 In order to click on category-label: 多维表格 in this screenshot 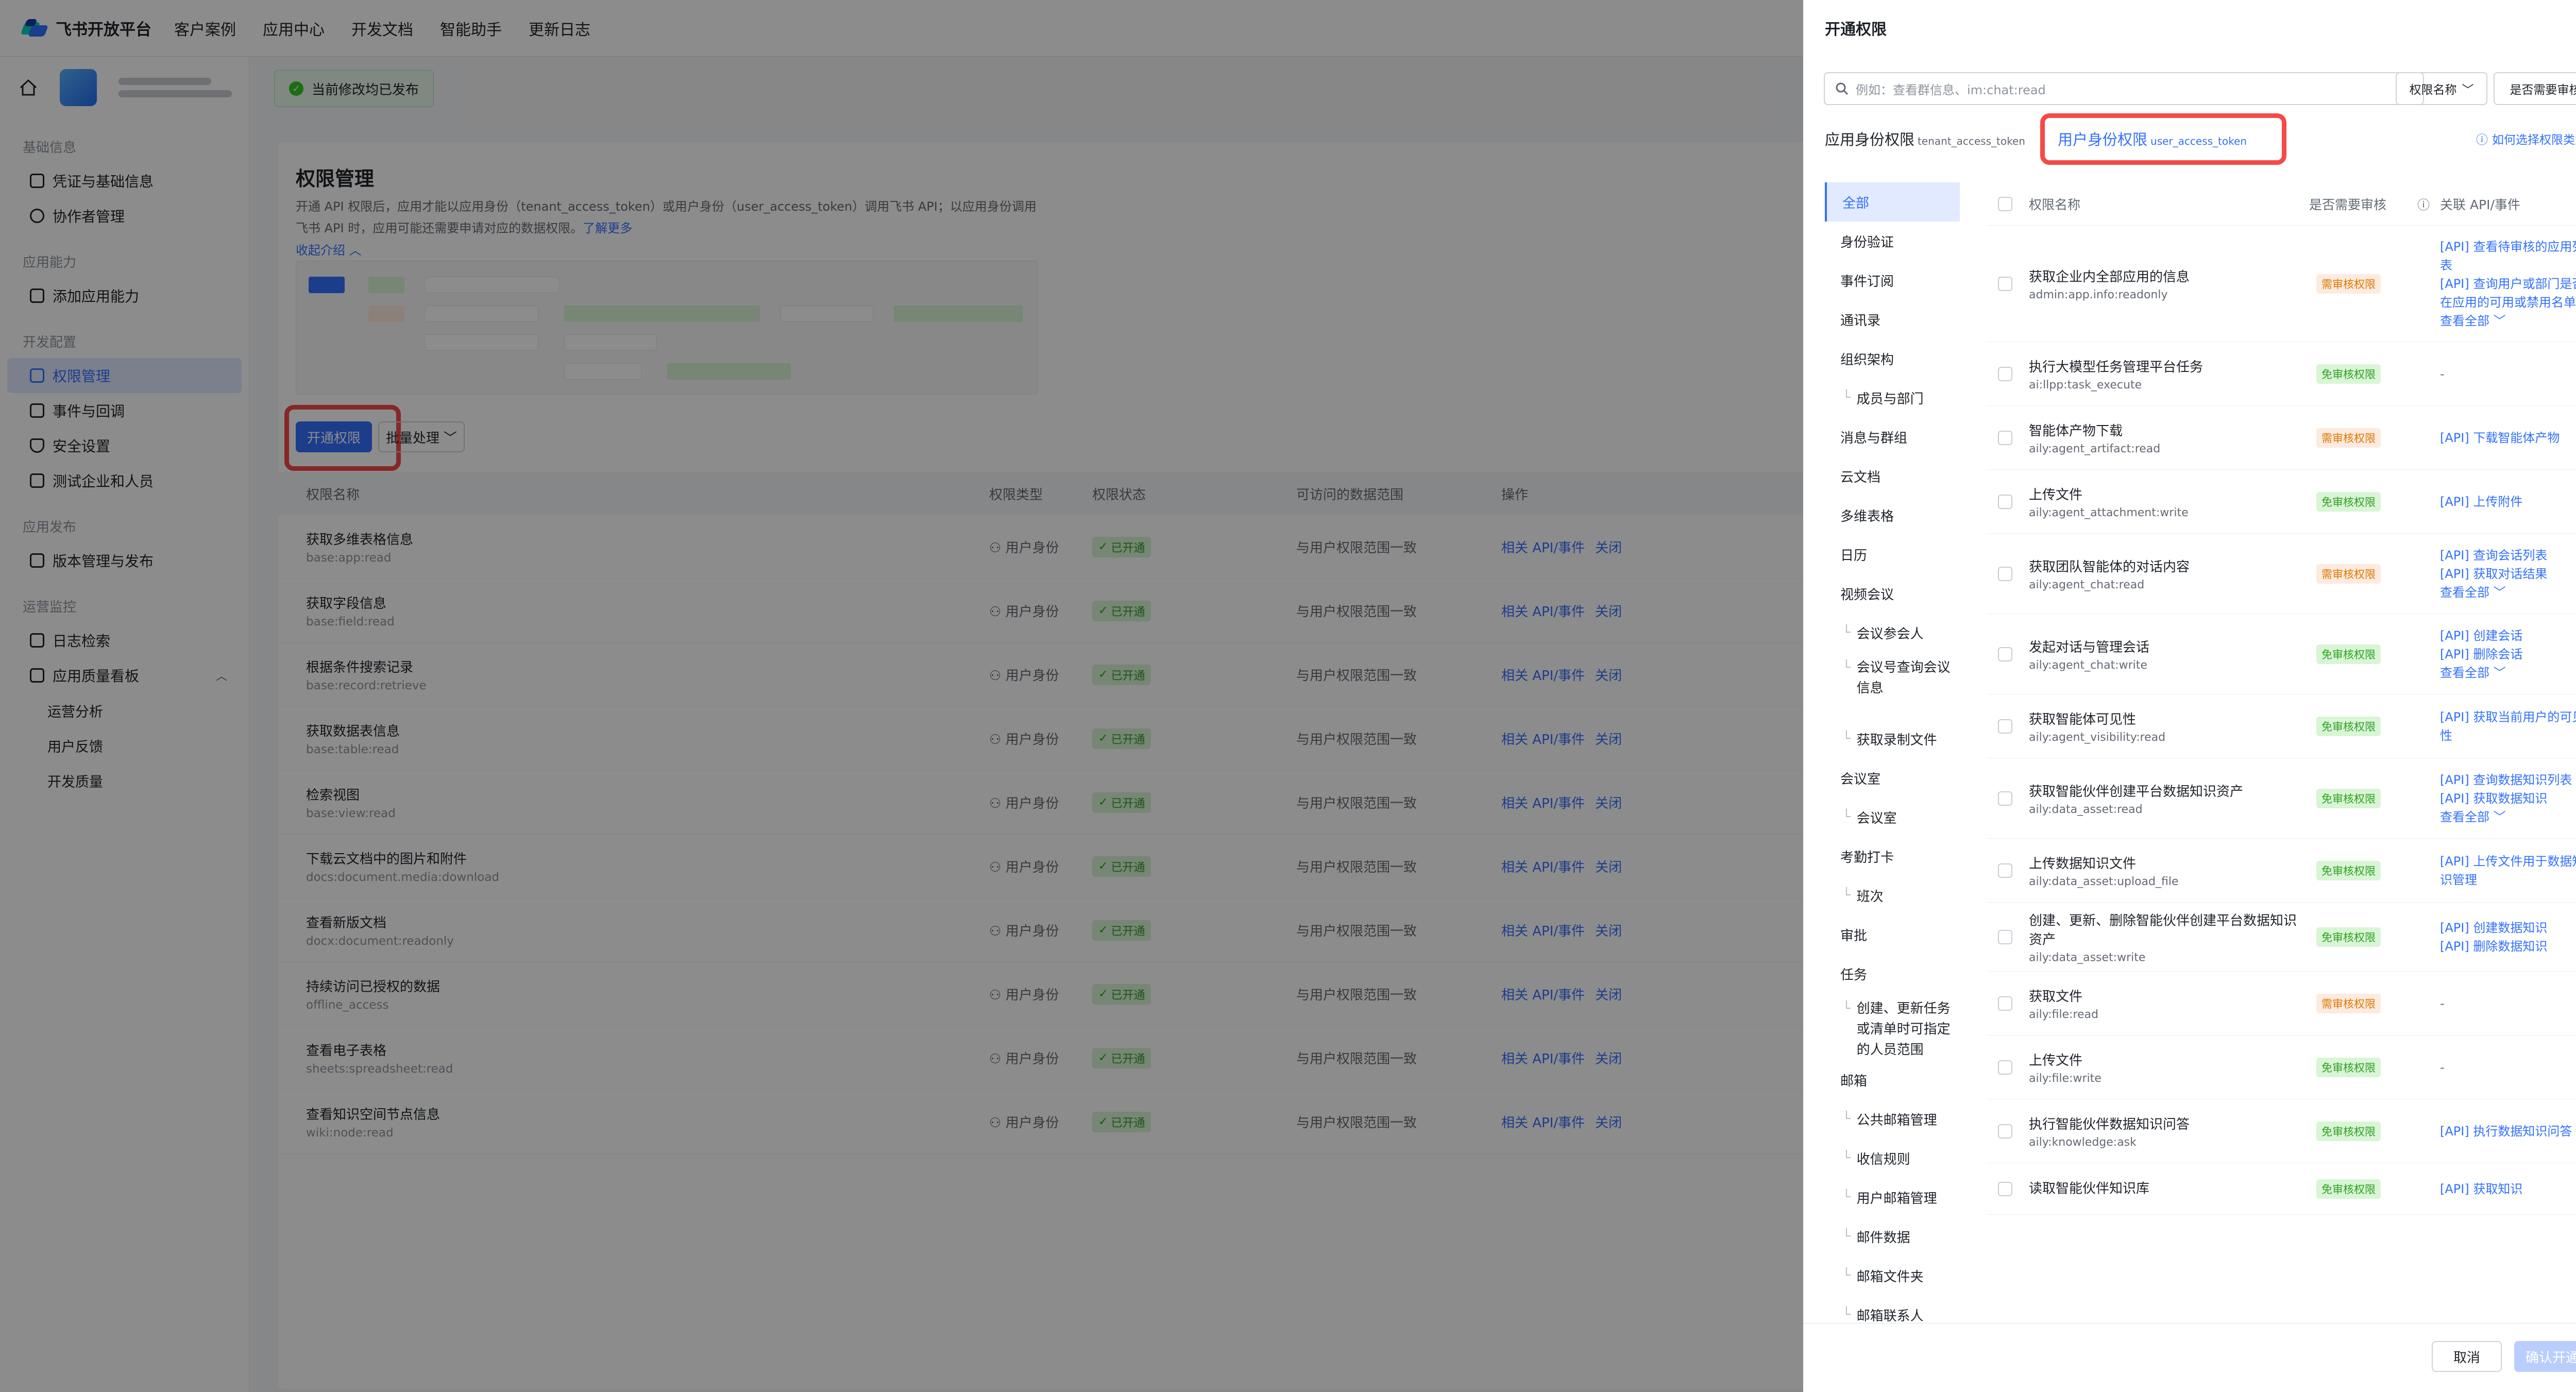, I will do `click(1867, 516)`.